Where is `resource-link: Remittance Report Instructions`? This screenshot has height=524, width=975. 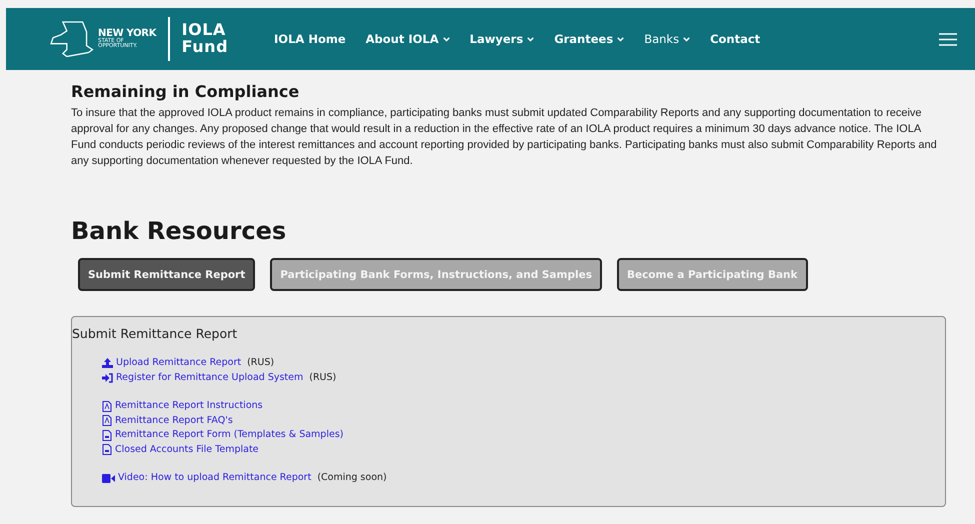 resource-link: Remittance Report Instructions is located at coordinates (189, 406).